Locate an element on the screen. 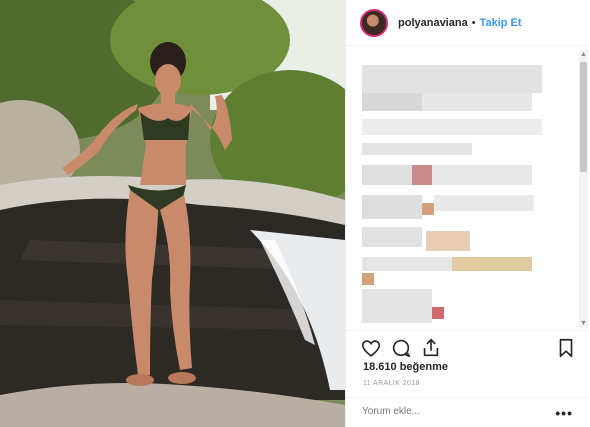  scroll-down-arrow-icon: ▼ is located at coordinates (583, 323).